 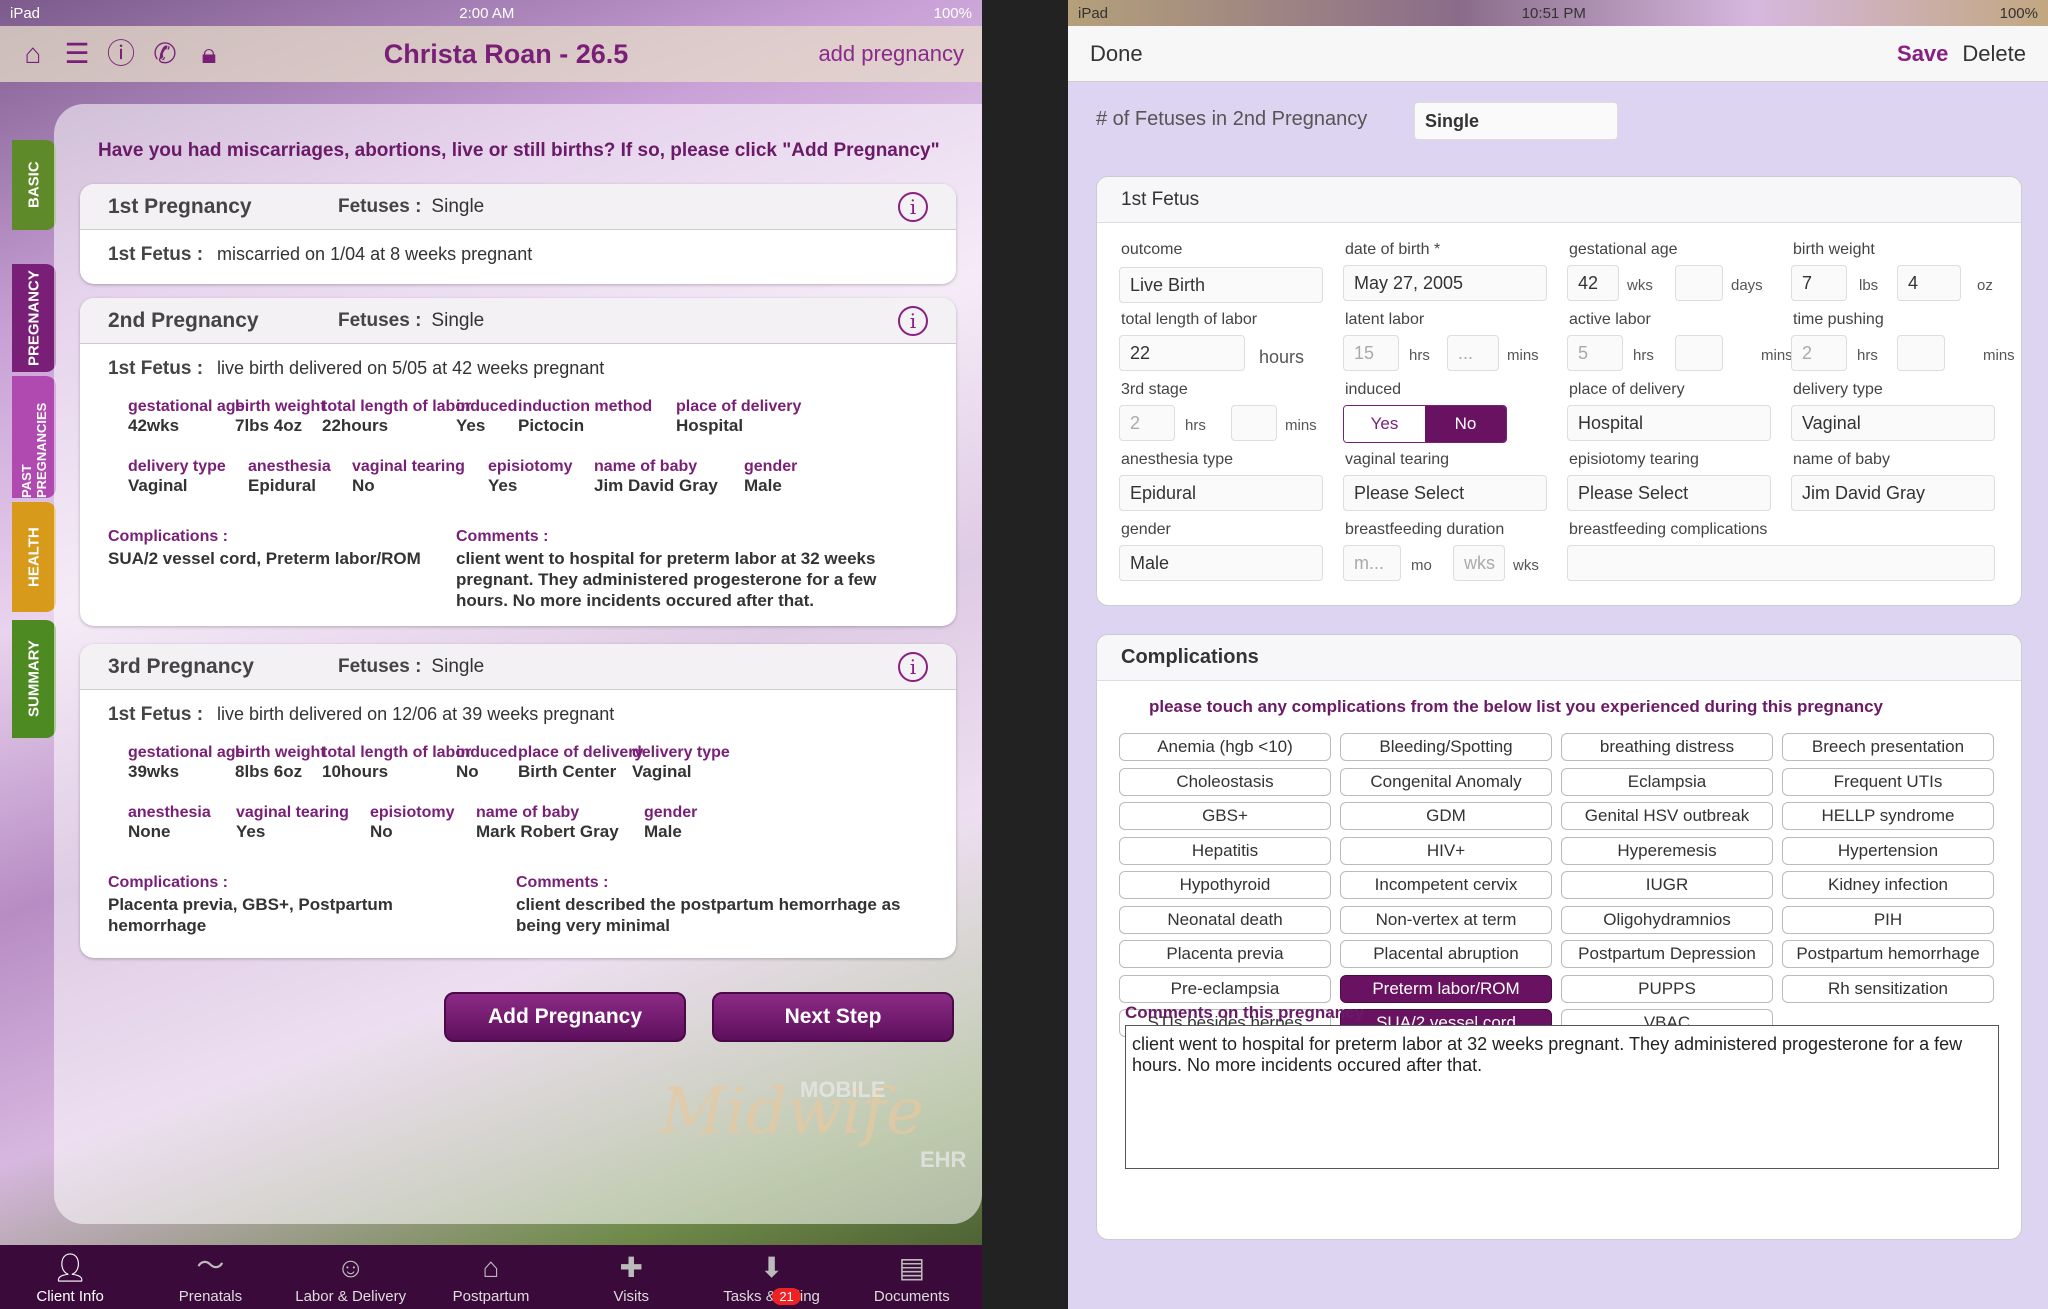 What do you see at coordinates (1667, 850) in the screenshot?
I see `complication-option: Hyperemesis` at bounding box center [1667, 850].